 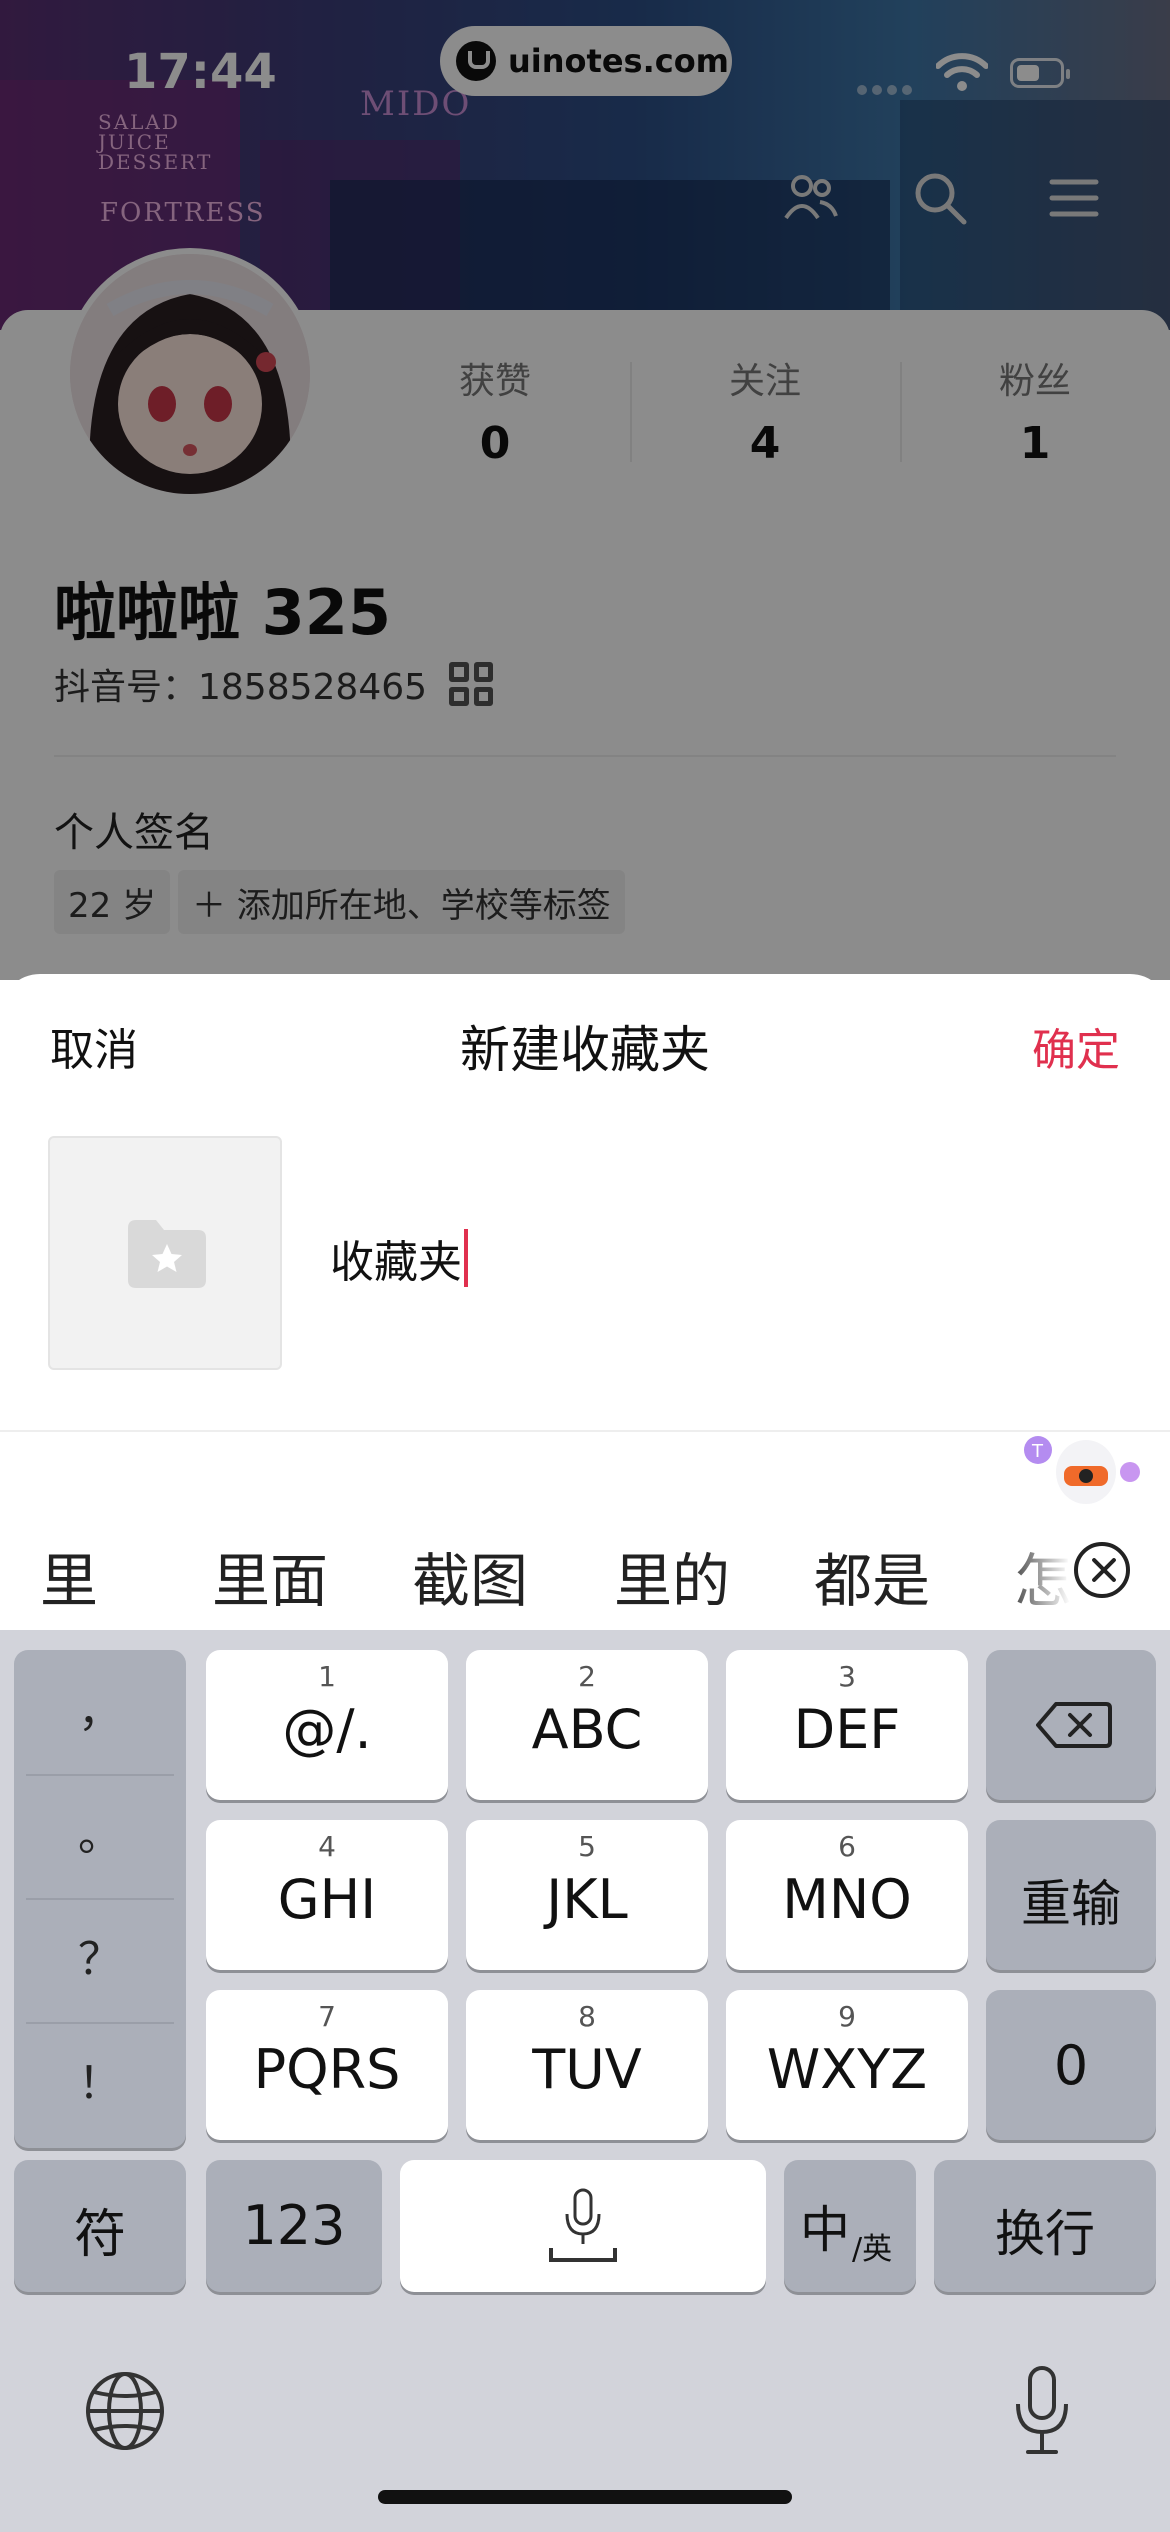 What do you see at coordinates (1045, 2234) in the screenshot?
I see `newline-label: 换行` at bounding box center [1045, 2234].